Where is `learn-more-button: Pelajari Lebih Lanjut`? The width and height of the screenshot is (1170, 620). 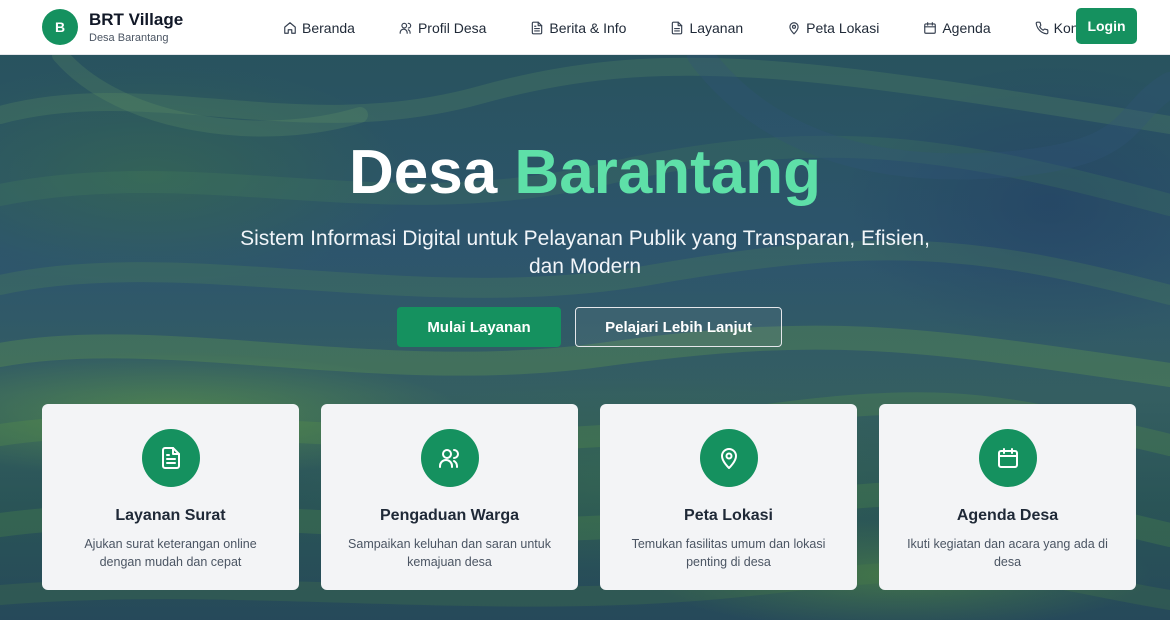 learn-more-button: Pelajari Lebih Lanjut is located at coordinates (678, 327).